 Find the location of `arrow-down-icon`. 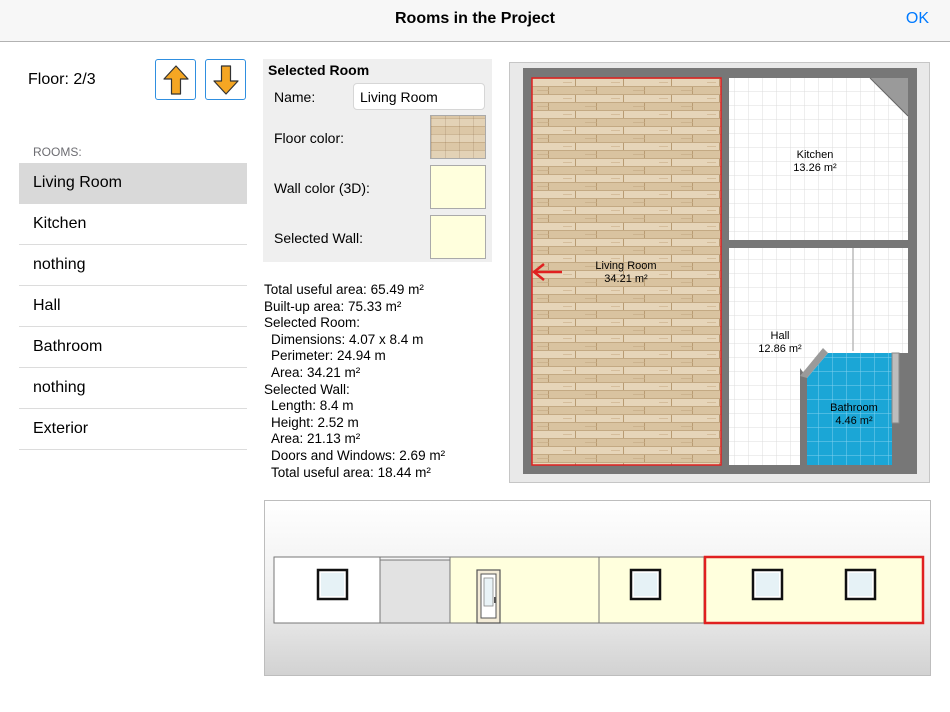

arrow-down-icon is located at coordinates (225, 79).